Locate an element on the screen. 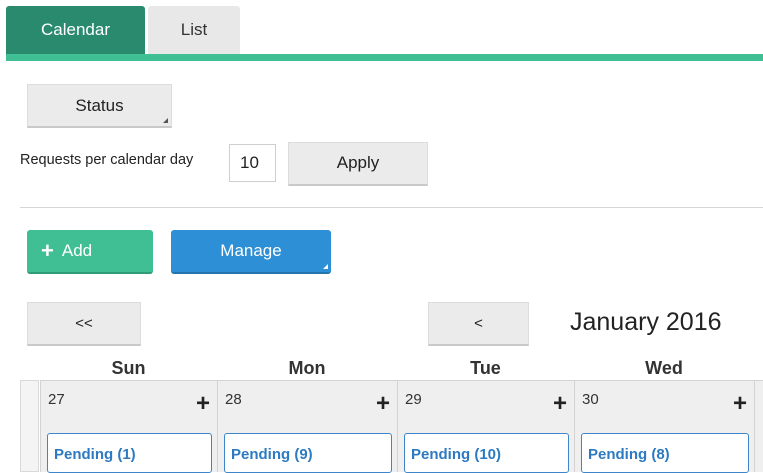 The width and height of the screenshot is (763, 473). tab-underline is located at coordinates (384, 57).